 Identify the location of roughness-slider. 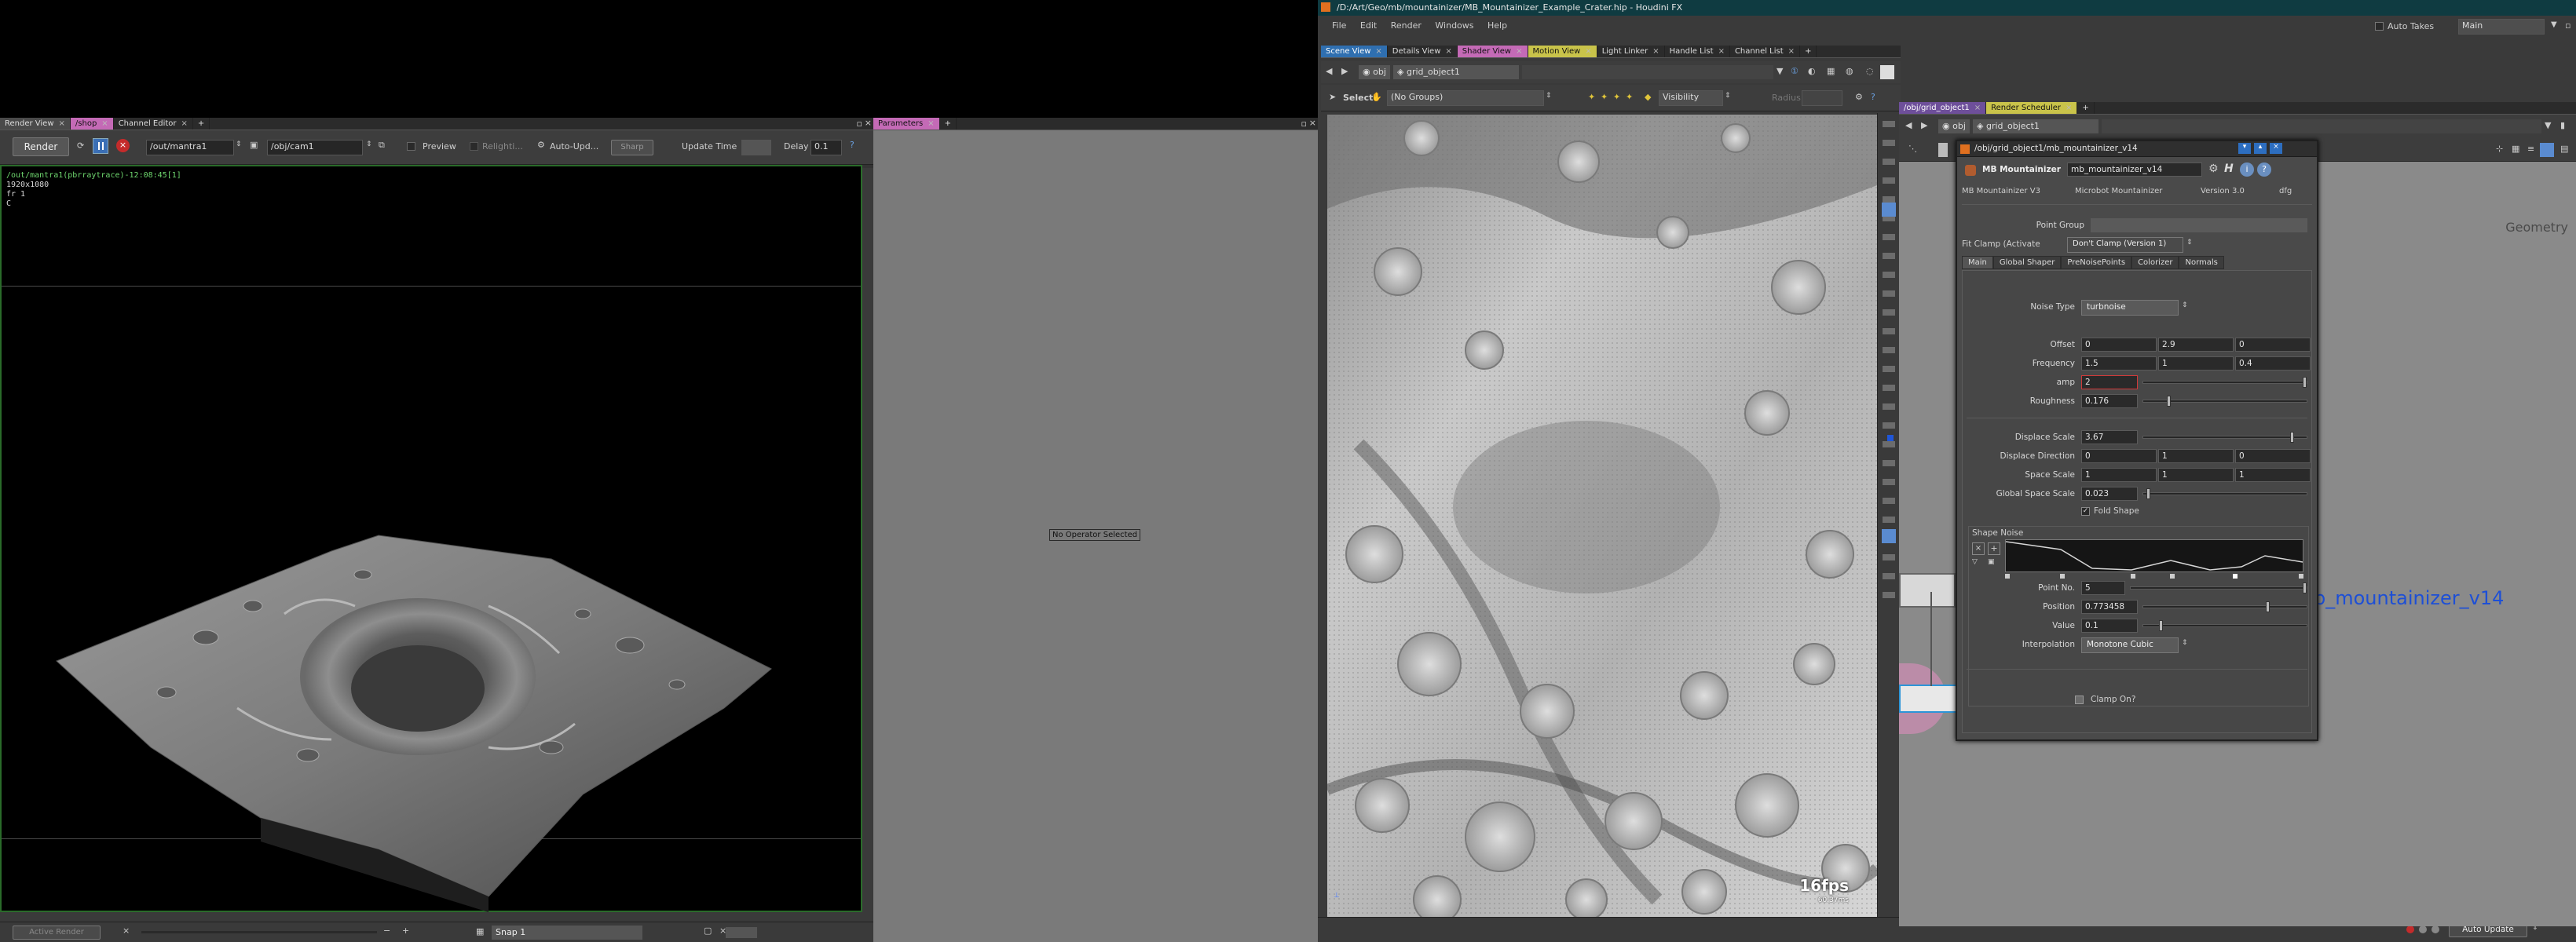
(2224, 401).